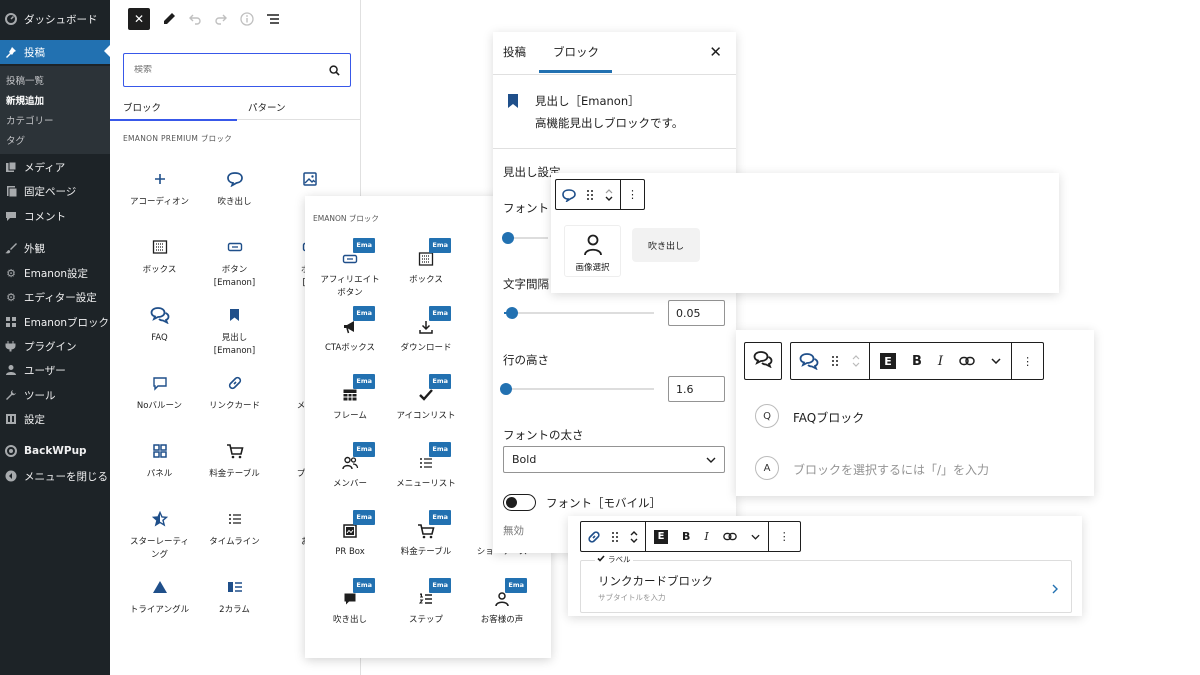 The image size is (1200, 675). I want to click on menu-collapse: メニューを閉じる, so click(55, 476).